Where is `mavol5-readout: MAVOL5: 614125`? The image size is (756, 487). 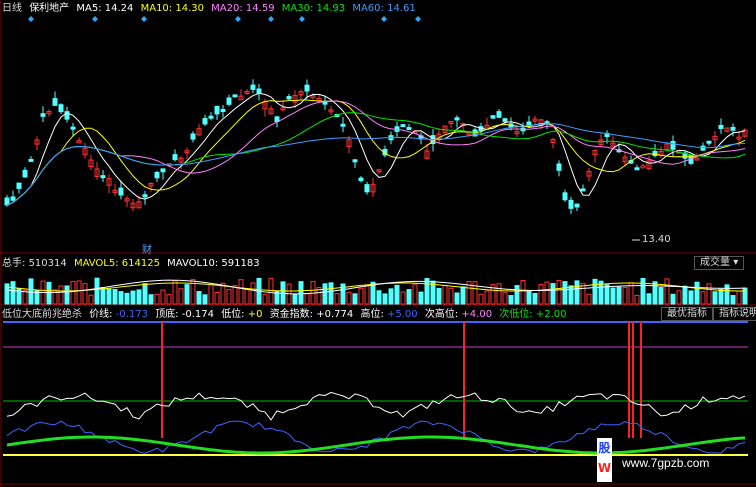 mavol5-readout: MAVOL5: 614125 is located at coordinates (116, 263).